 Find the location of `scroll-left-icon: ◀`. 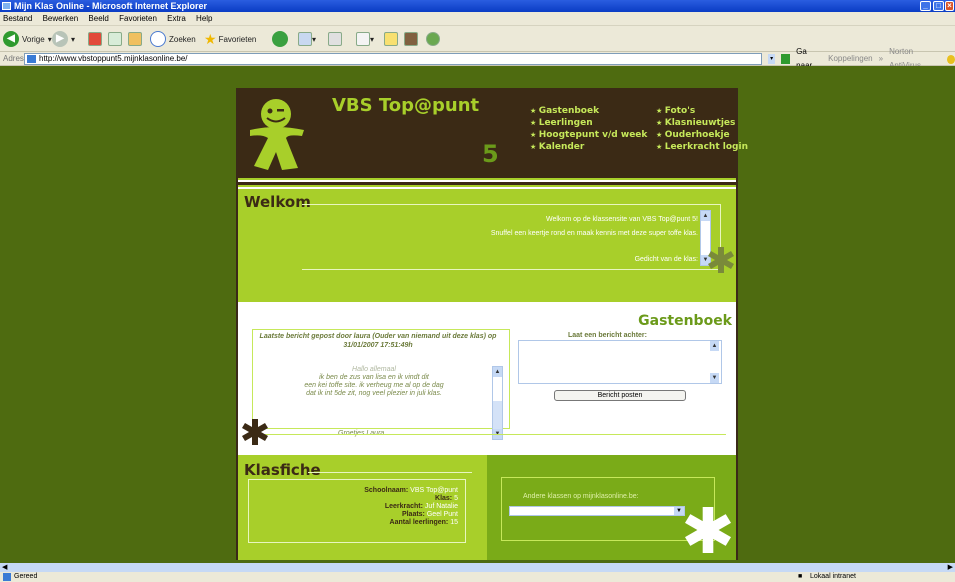

scroll-left-icon: ◀ is located at coordinates (4, 567).